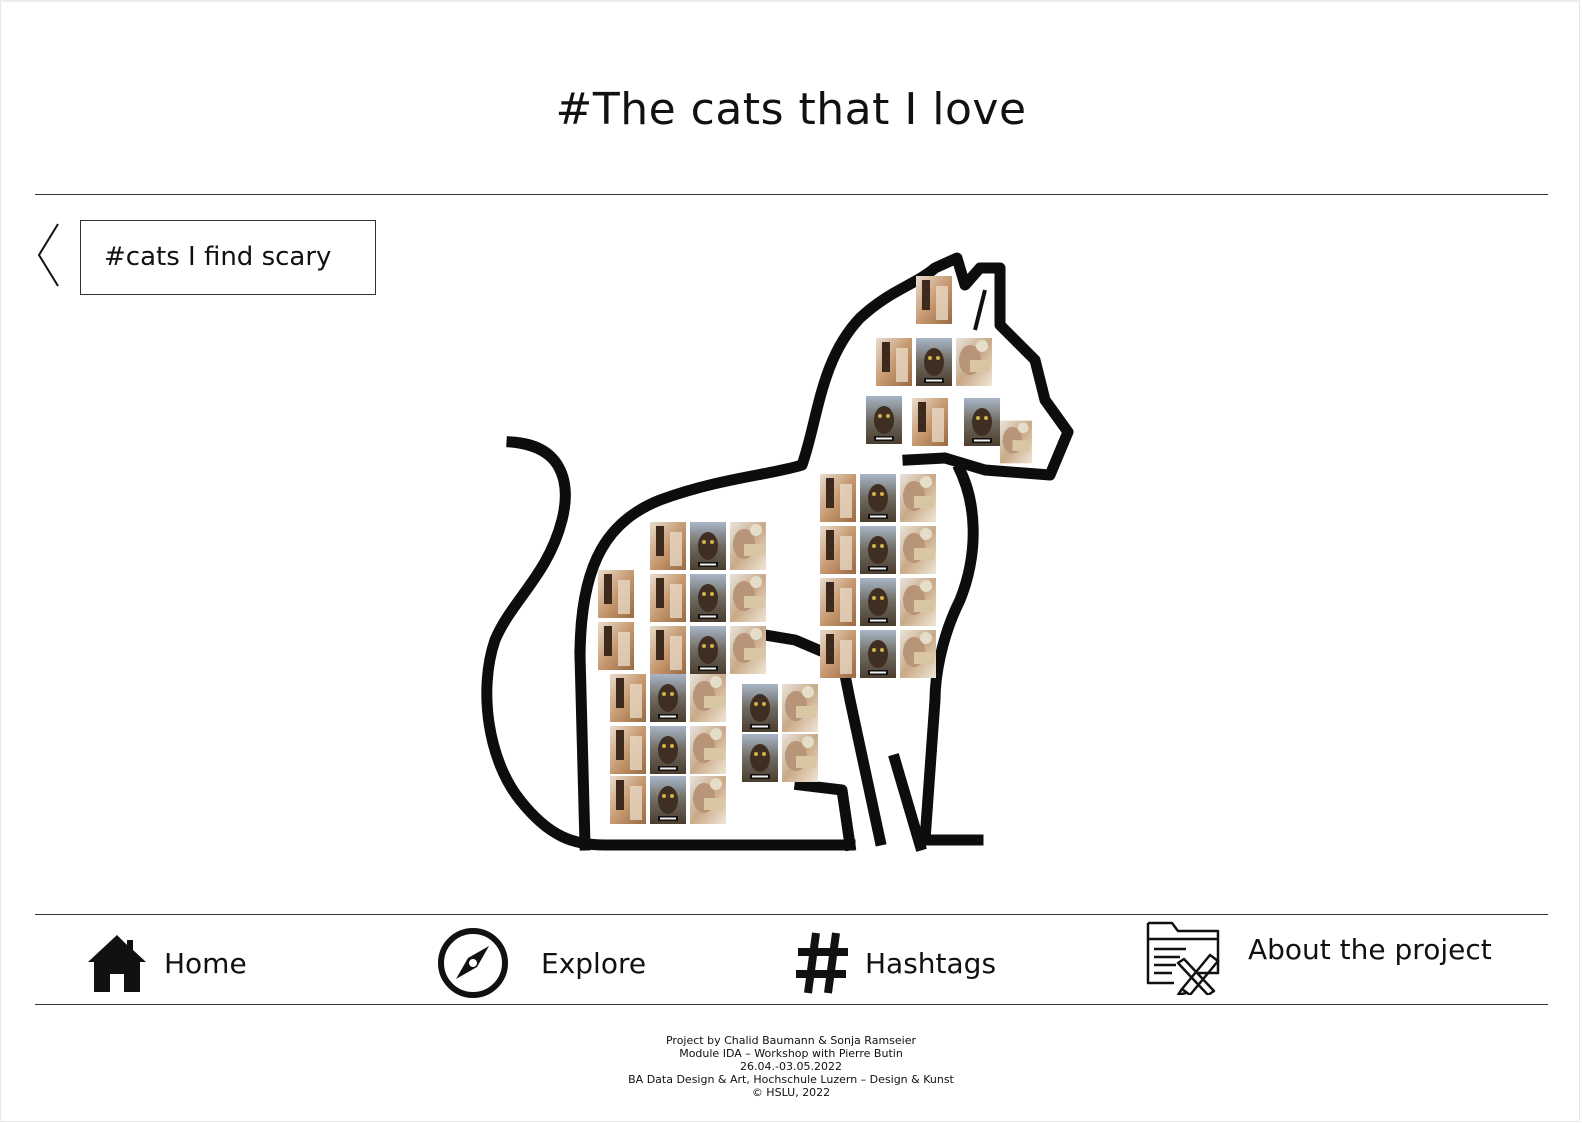  Describe the element at coordinates (1370, 949) in the screenshot. I see `nav-about-label: About the project` at that location.